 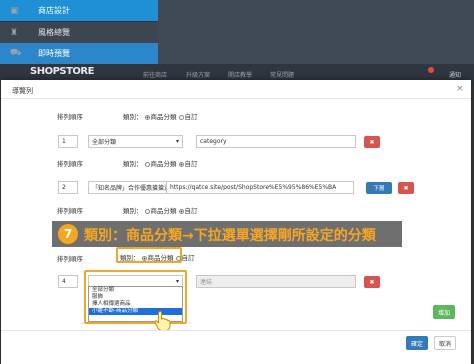 What do you see at coordinates (79, 53) in the screenshot?
I see `sidebar-item-live-preview: ⛟ 即時預覽` at bounding box center [79, 53].